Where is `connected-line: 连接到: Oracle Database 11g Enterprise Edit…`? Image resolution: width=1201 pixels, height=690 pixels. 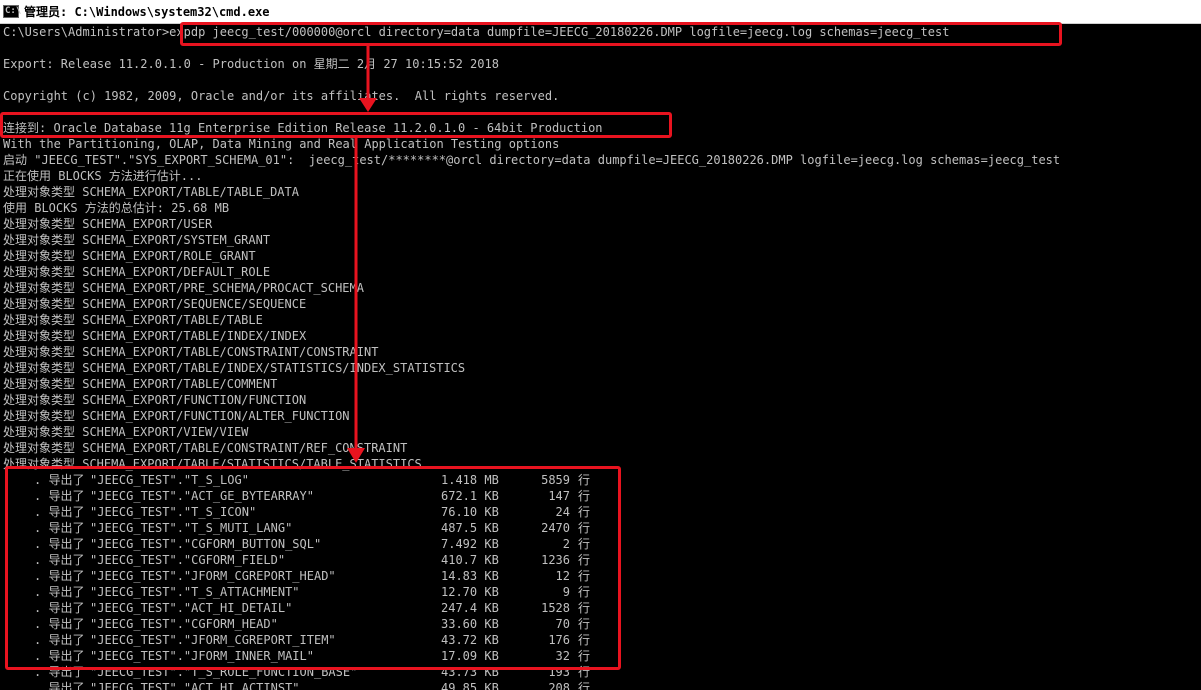 connected-line: 连接到: Oracle Database 11g Enterprise Edit… is located at coordinates (303, 128).